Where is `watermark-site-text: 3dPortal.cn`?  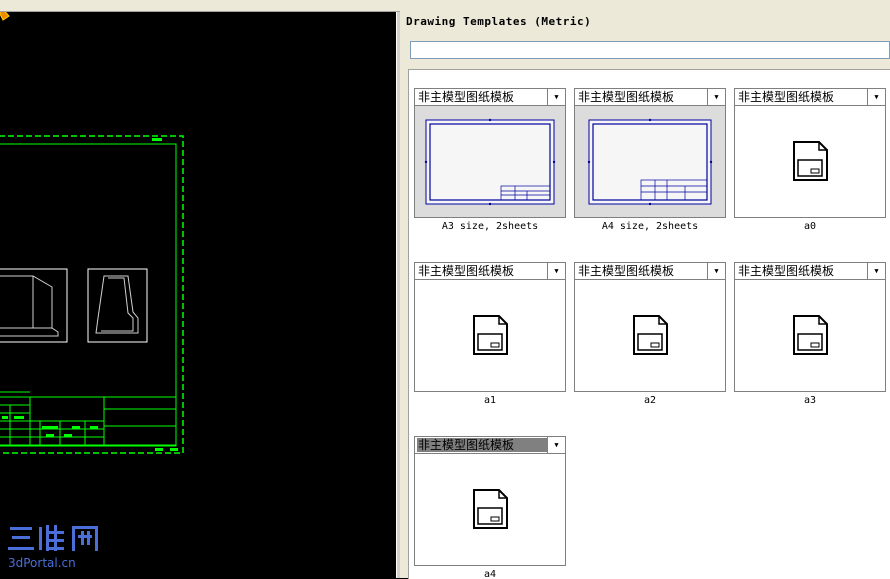 watermark-site-text: 3dPortal.cn is located at coordinates (42, 563).